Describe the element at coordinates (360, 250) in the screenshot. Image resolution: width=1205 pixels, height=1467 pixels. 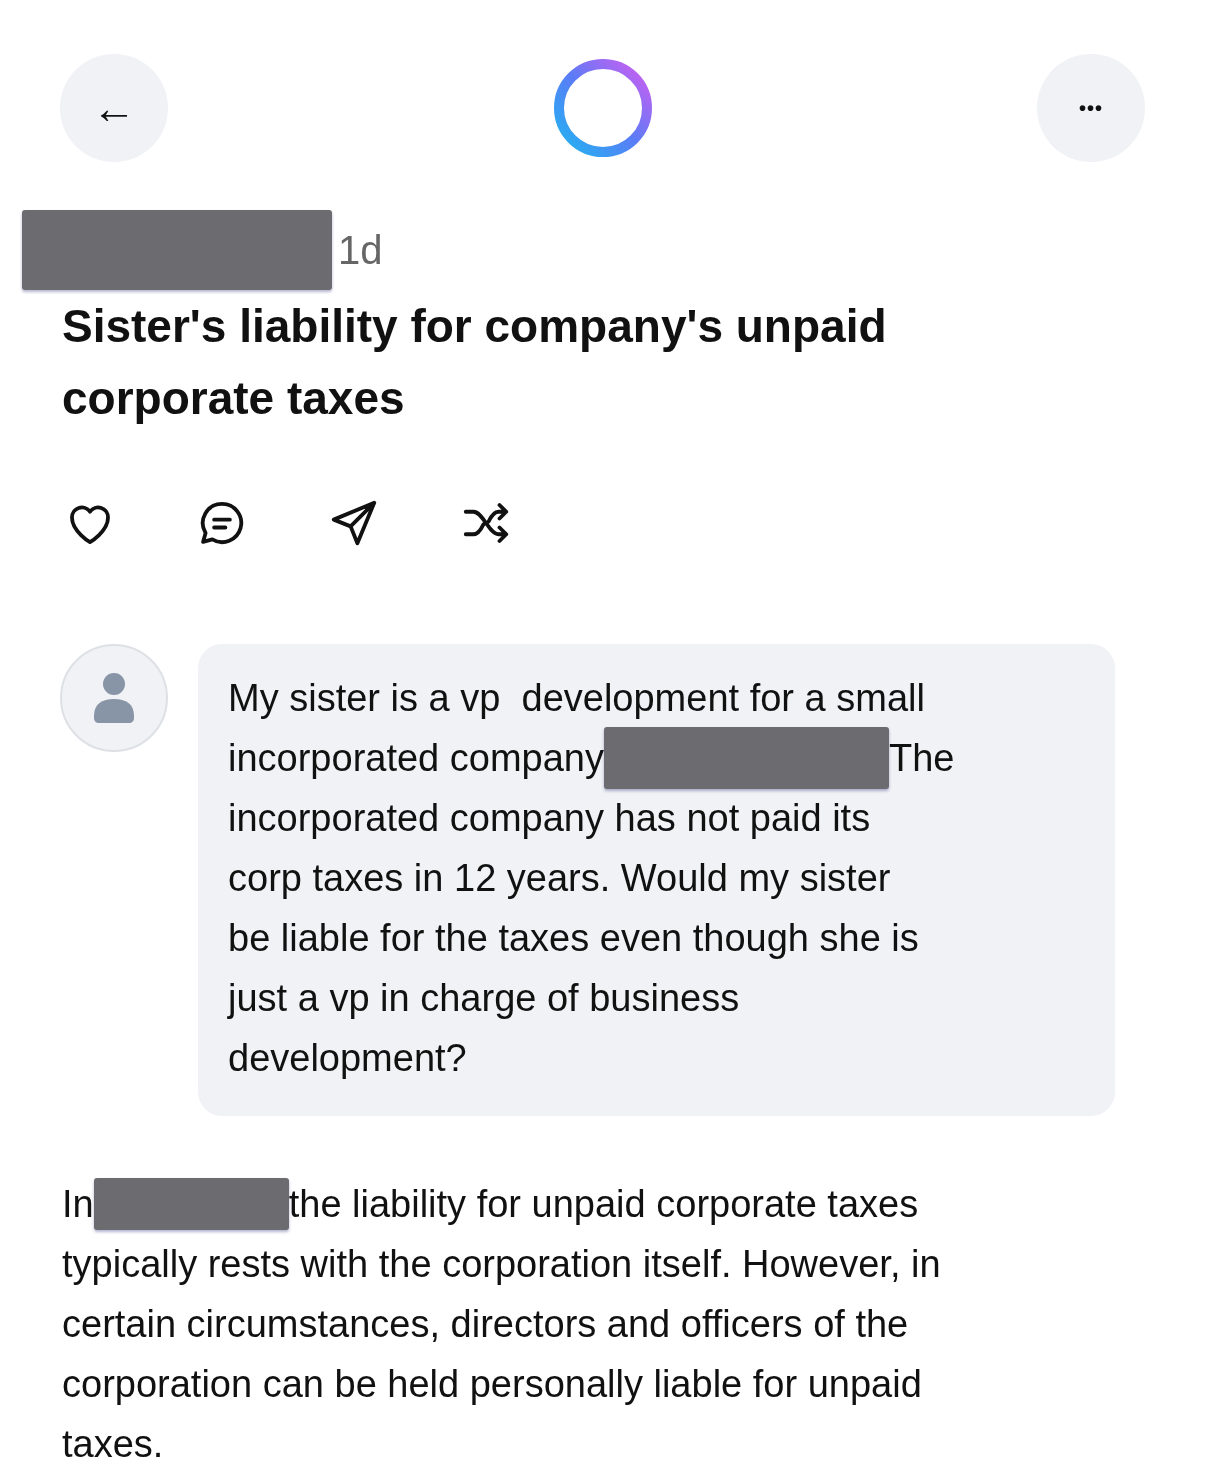
I see `post-age: 1d` at that location.